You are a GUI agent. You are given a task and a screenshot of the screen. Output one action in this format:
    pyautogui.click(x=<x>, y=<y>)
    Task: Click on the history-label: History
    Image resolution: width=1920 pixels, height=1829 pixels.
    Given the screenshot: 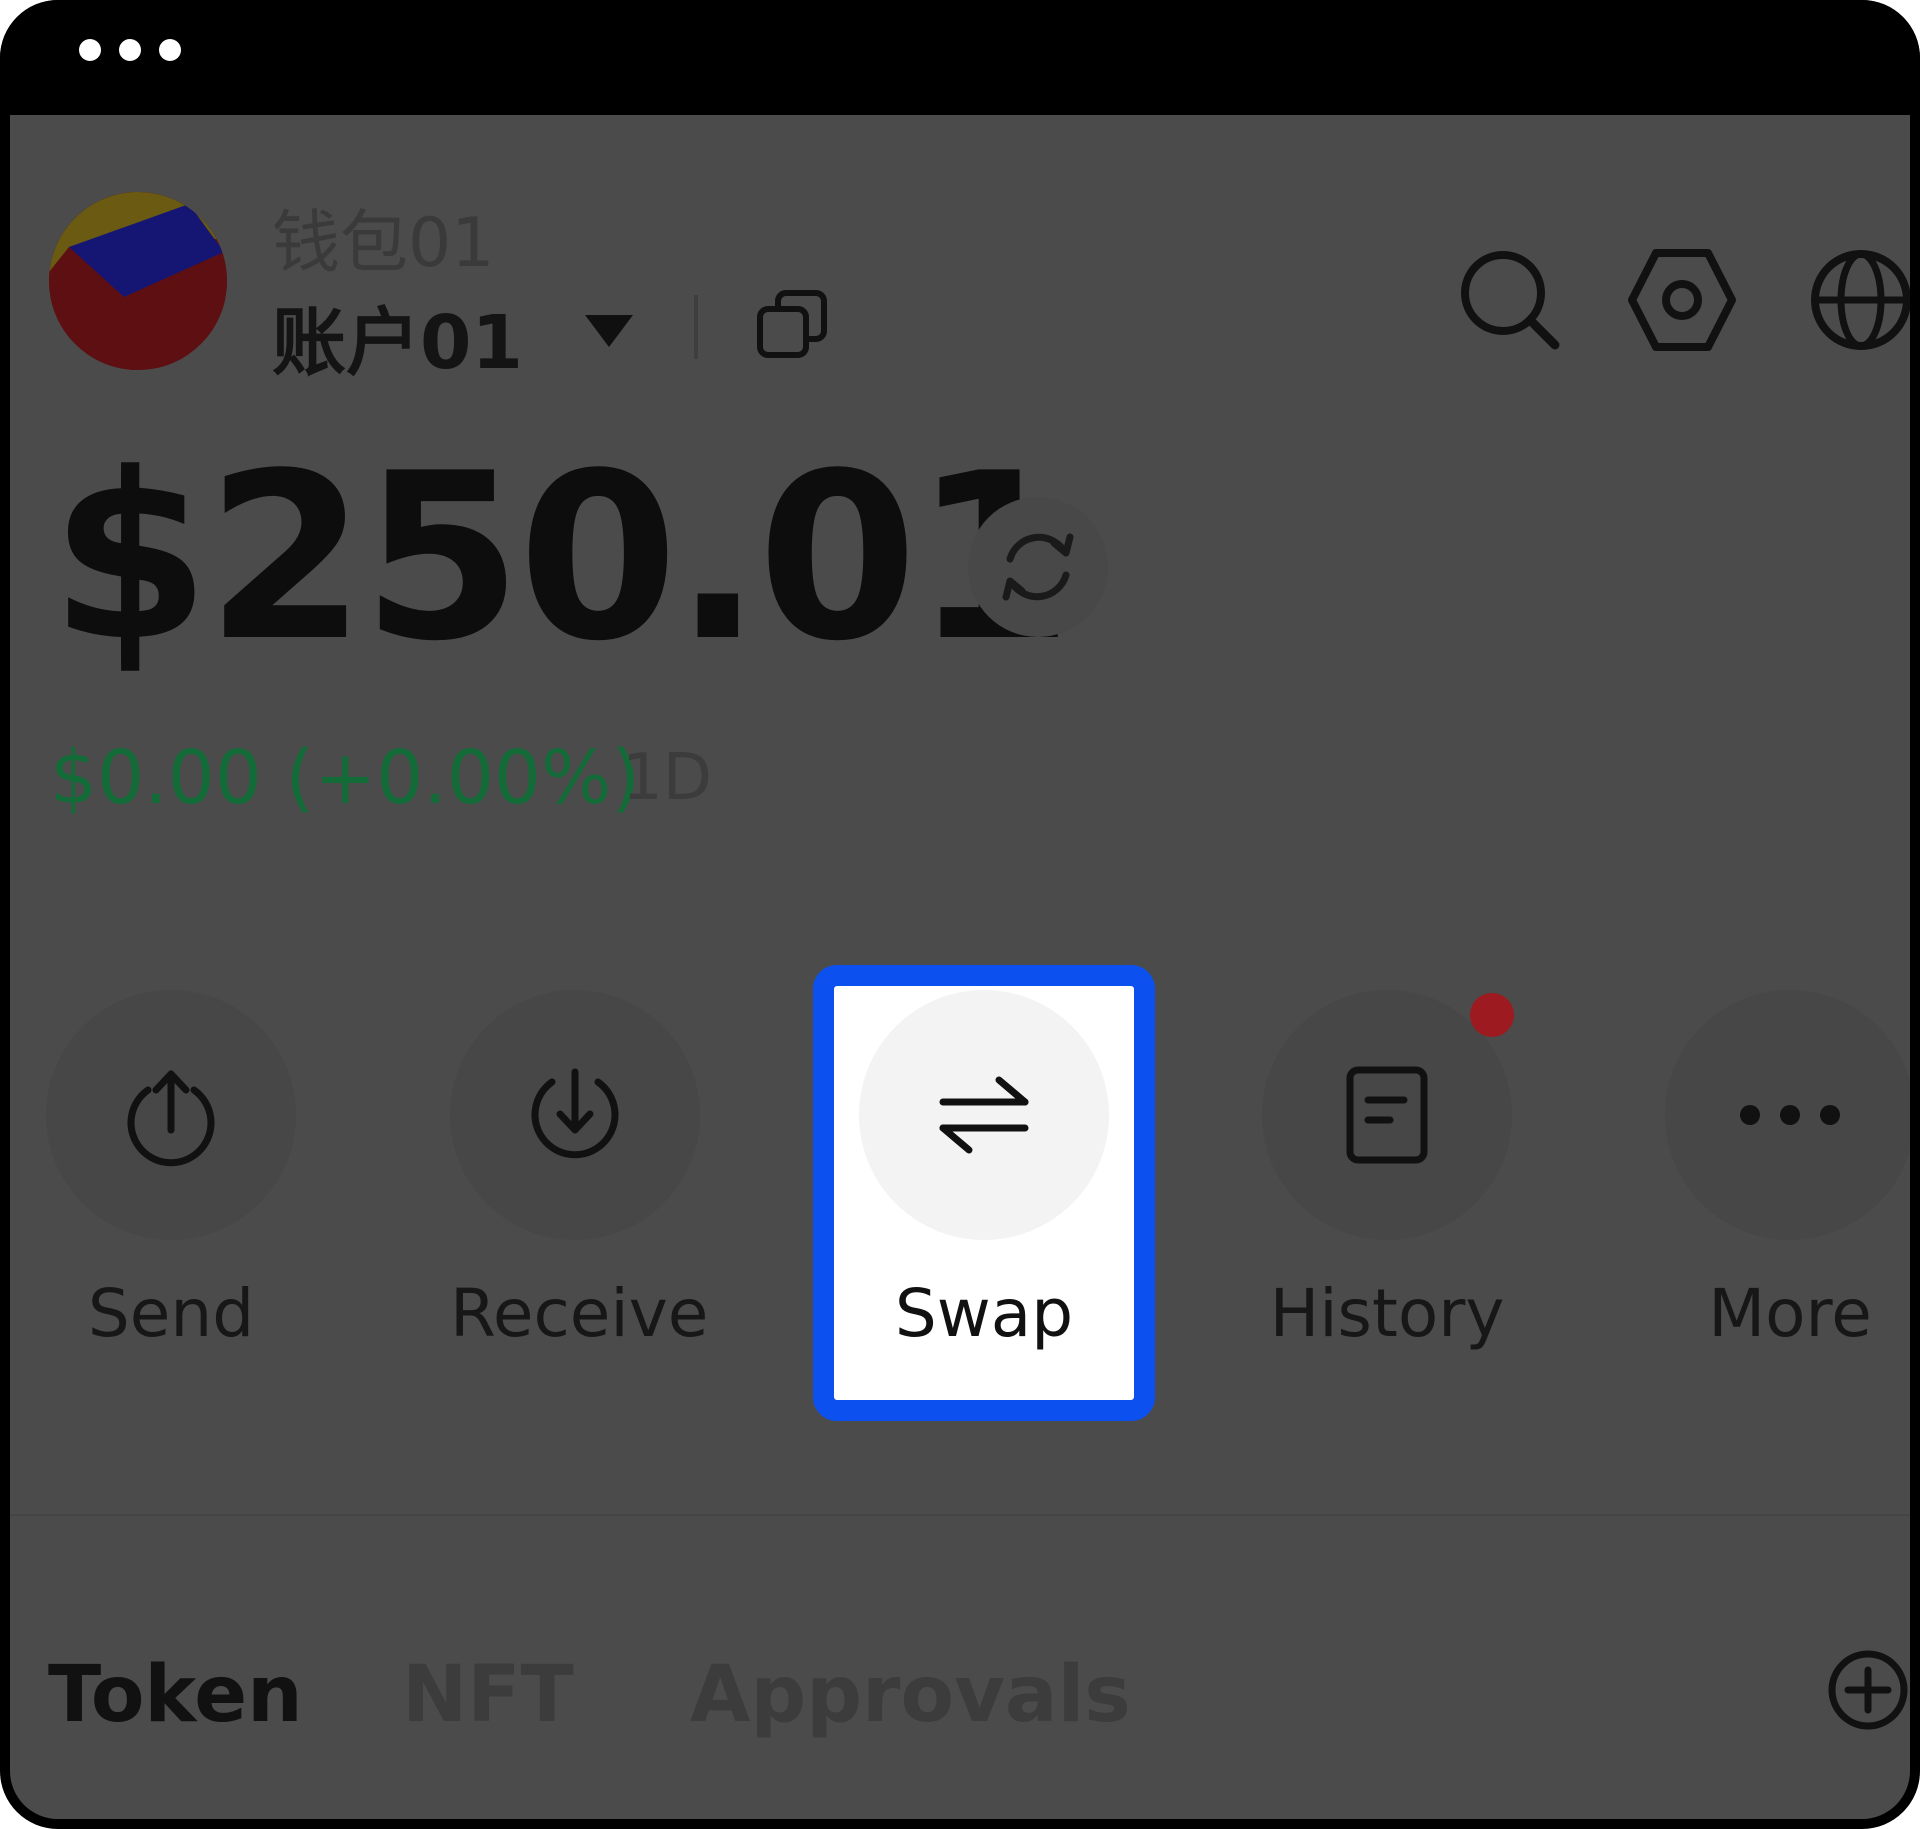 What is the action you would take?
    pyautogui.click(x=1387, y=1313)
    